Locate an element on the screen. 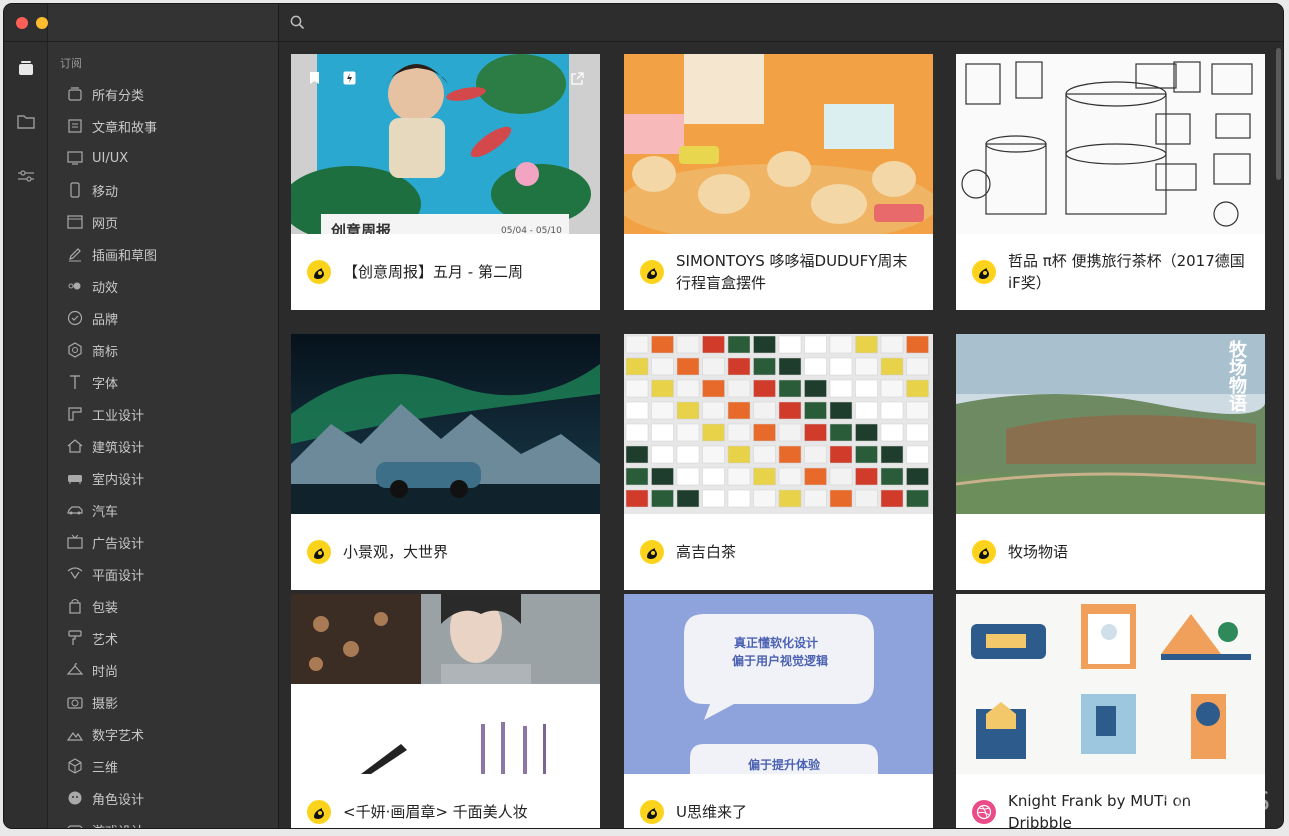 The width and height of the screenshot is (1289, 836). feed-card: 哲品 π杯 便携旅行茶杯（2017德国iF奖） is located at coordinates (1110, 182).